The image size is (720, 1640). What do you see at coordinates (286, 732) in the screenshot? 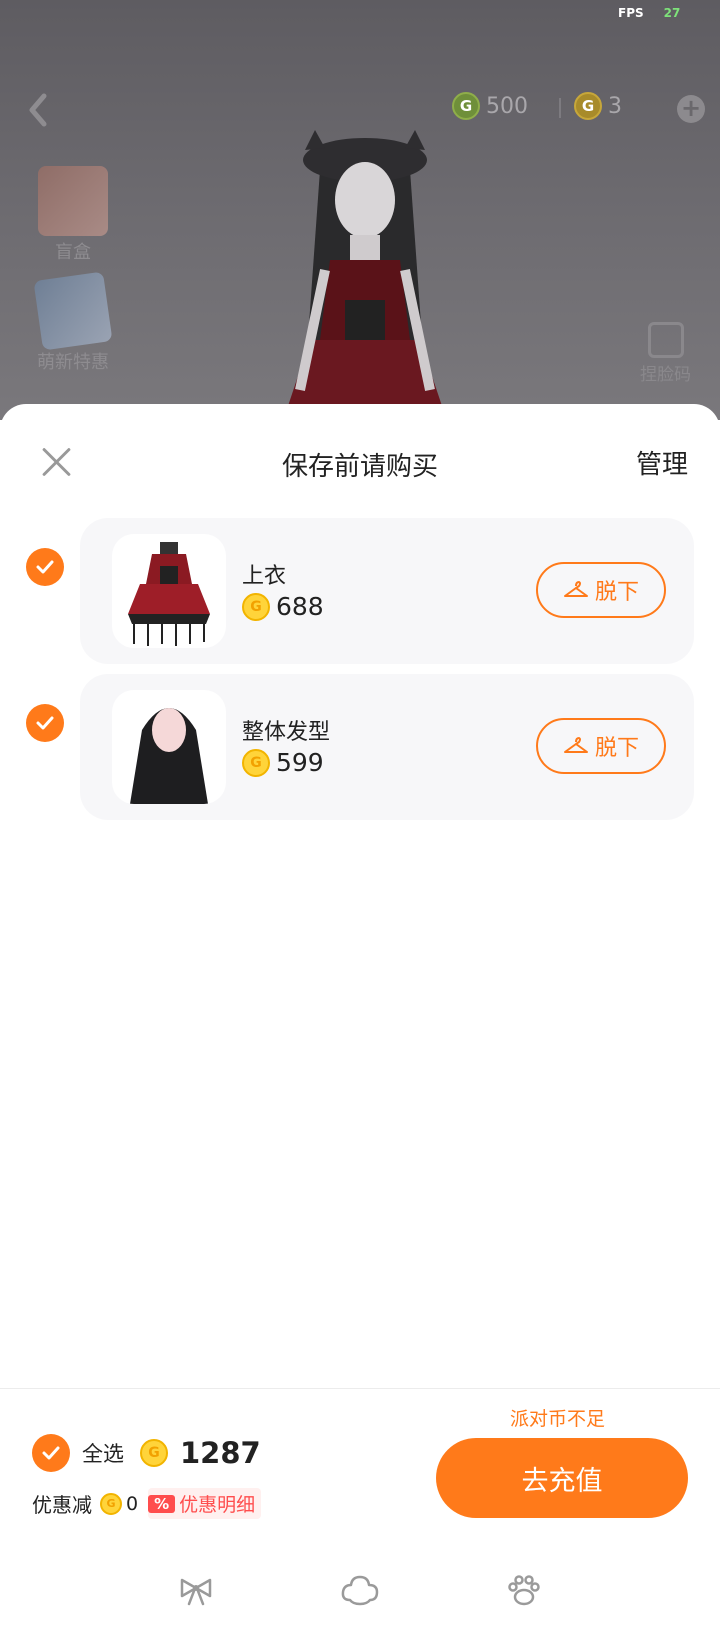
I see `item-name: 整体发型` at bounding box center [286, 732].